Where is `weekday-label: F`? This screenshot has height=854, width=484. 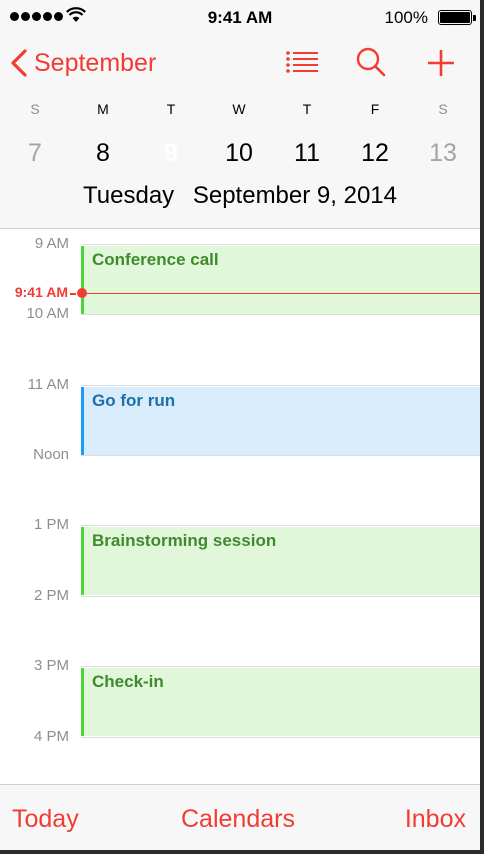
weekday-label: F is located at coordinates (375, 109).